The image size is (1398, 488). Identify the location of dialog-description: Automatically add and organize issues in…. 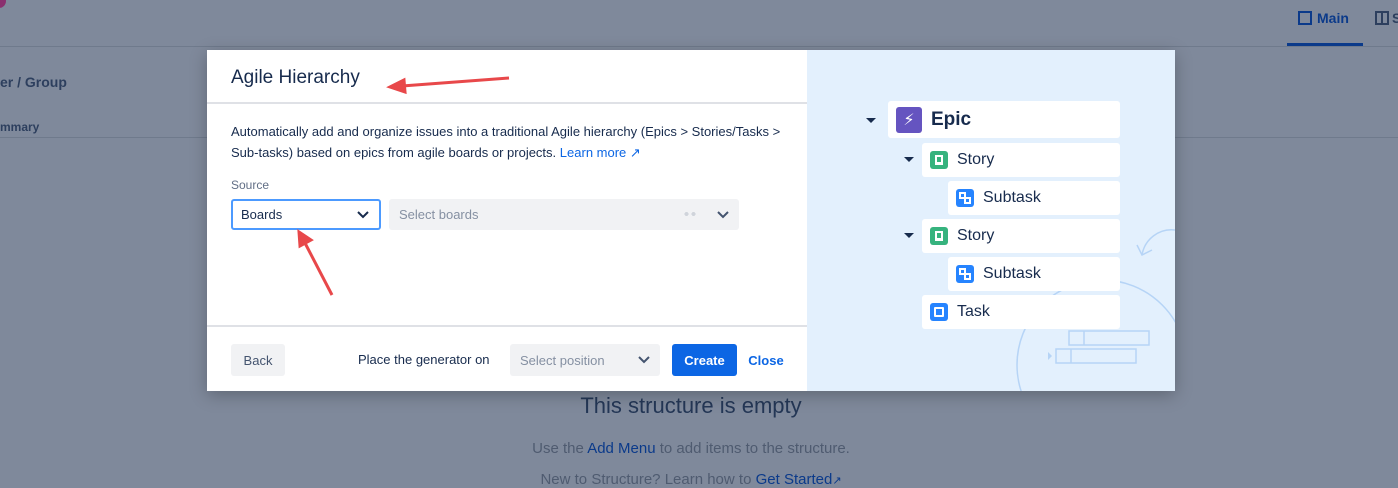
(506, 142).